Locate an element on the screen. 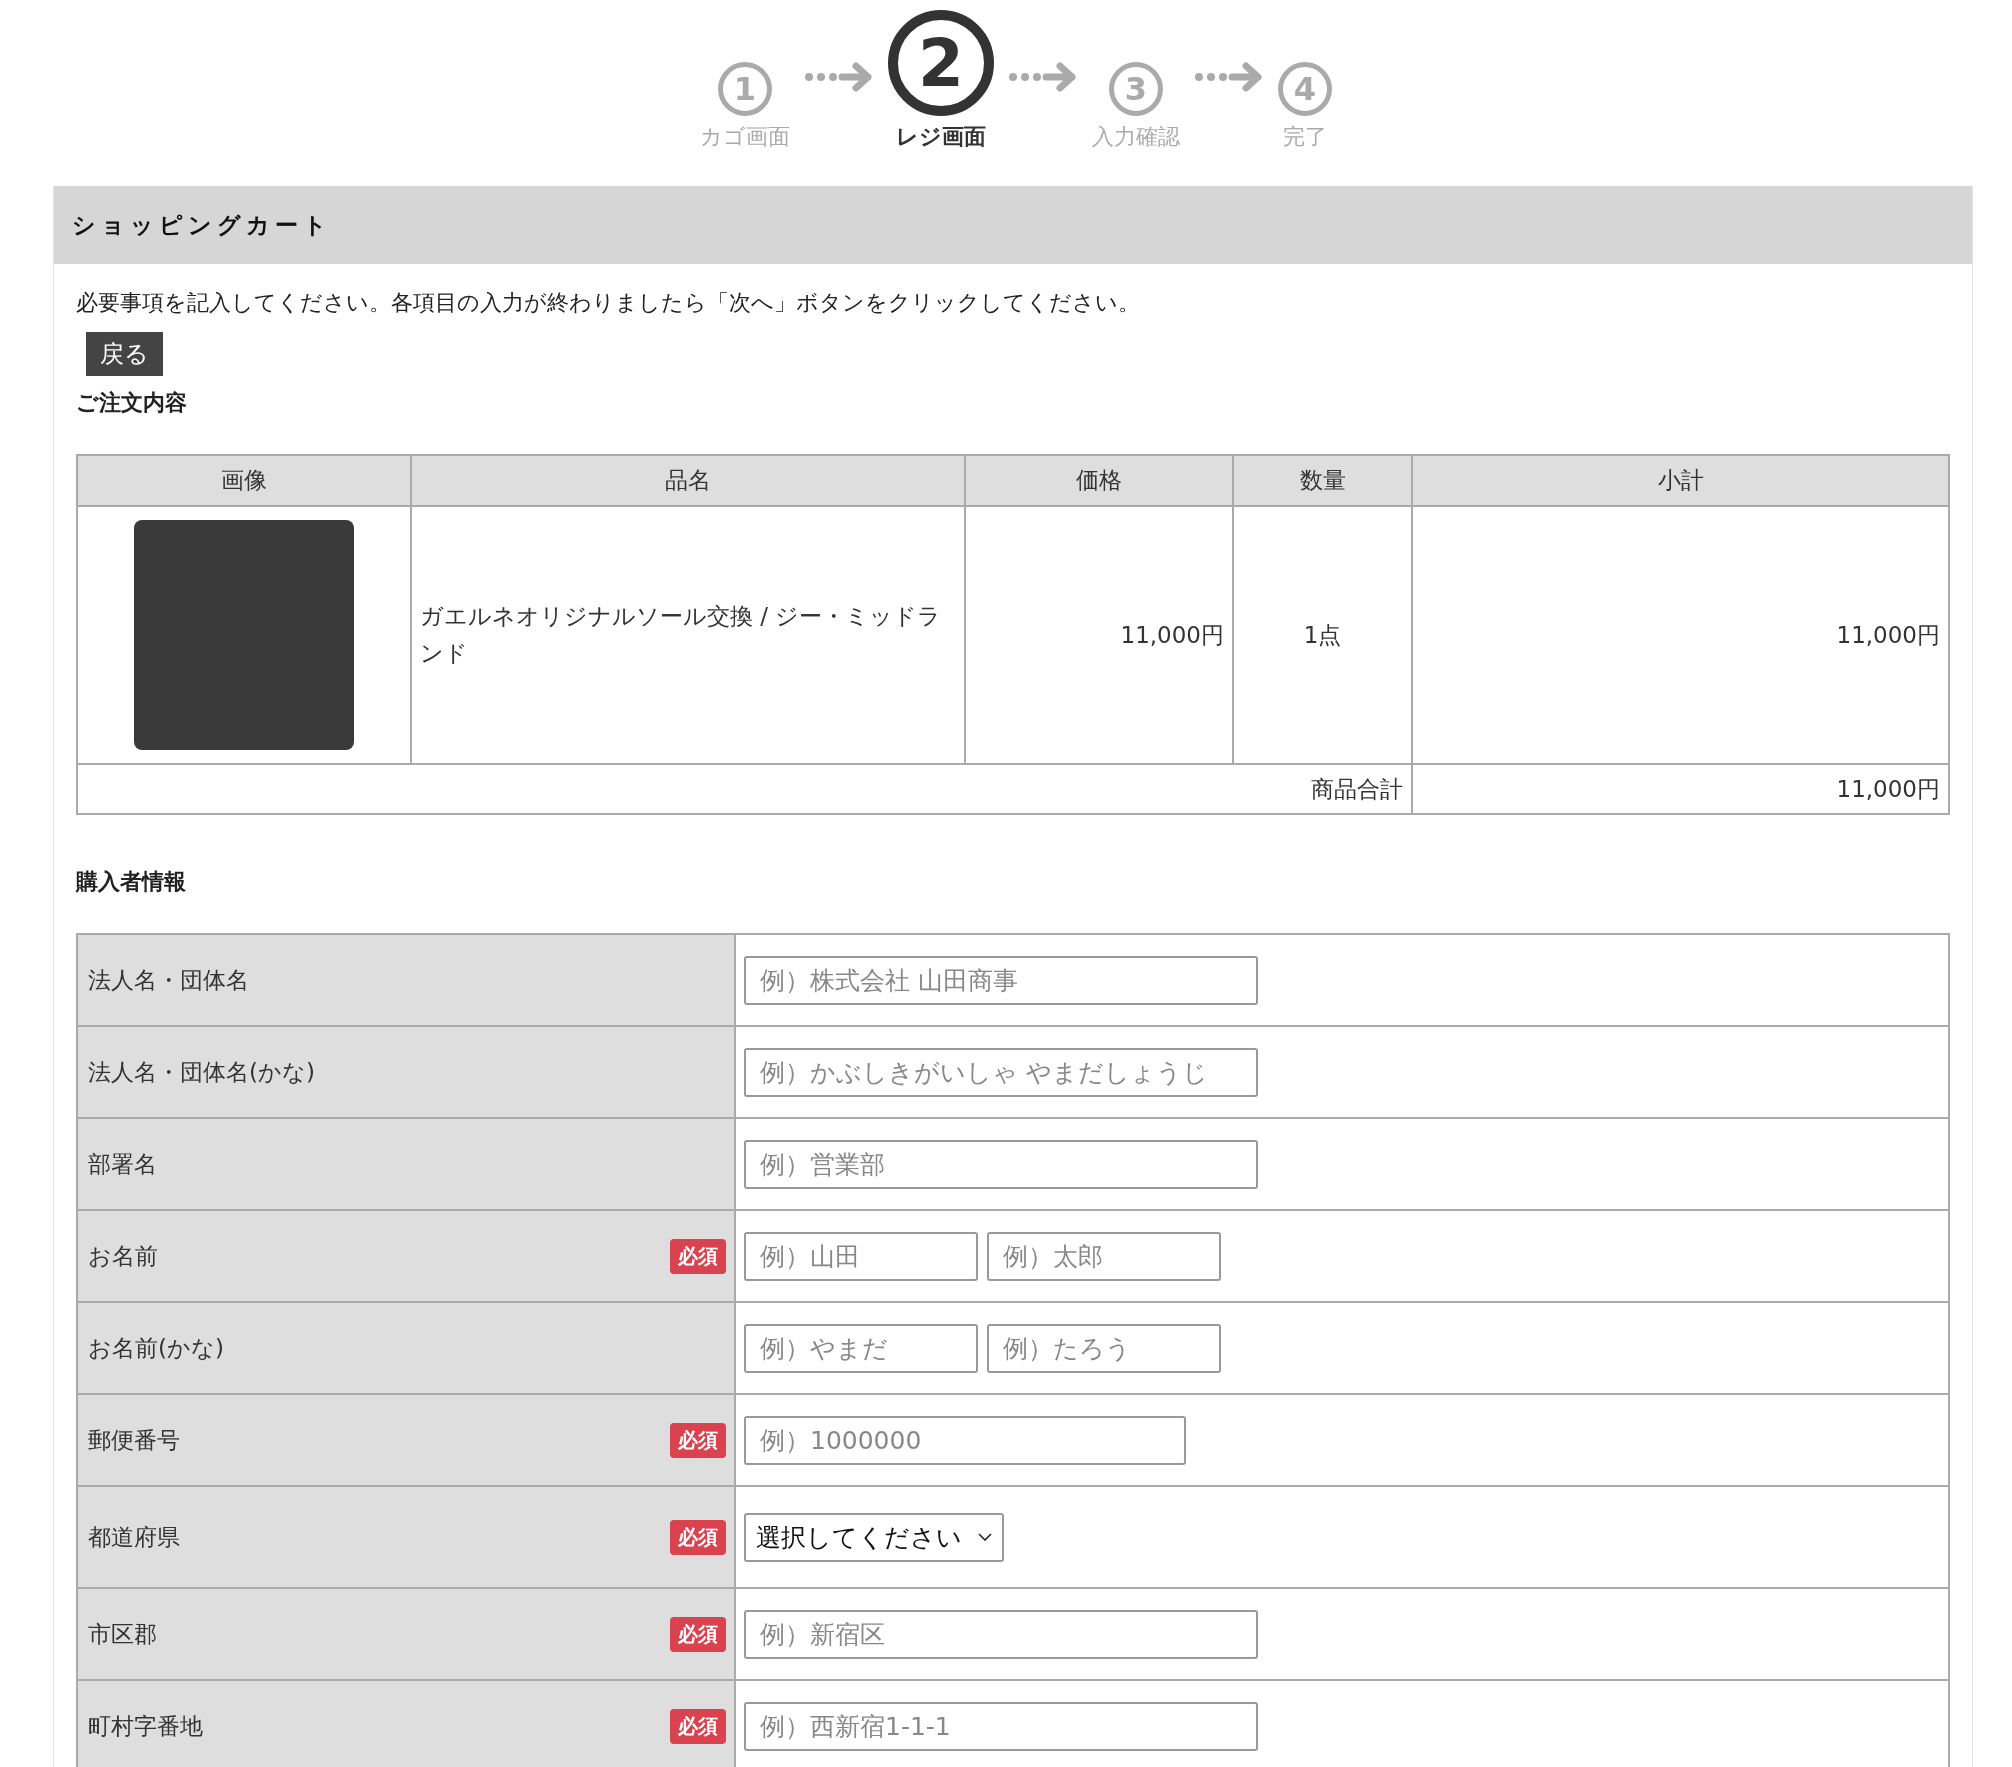 The height and width of the screenshot is (1767, 2012). chevron-icon is located at coordinates (985, 1537).